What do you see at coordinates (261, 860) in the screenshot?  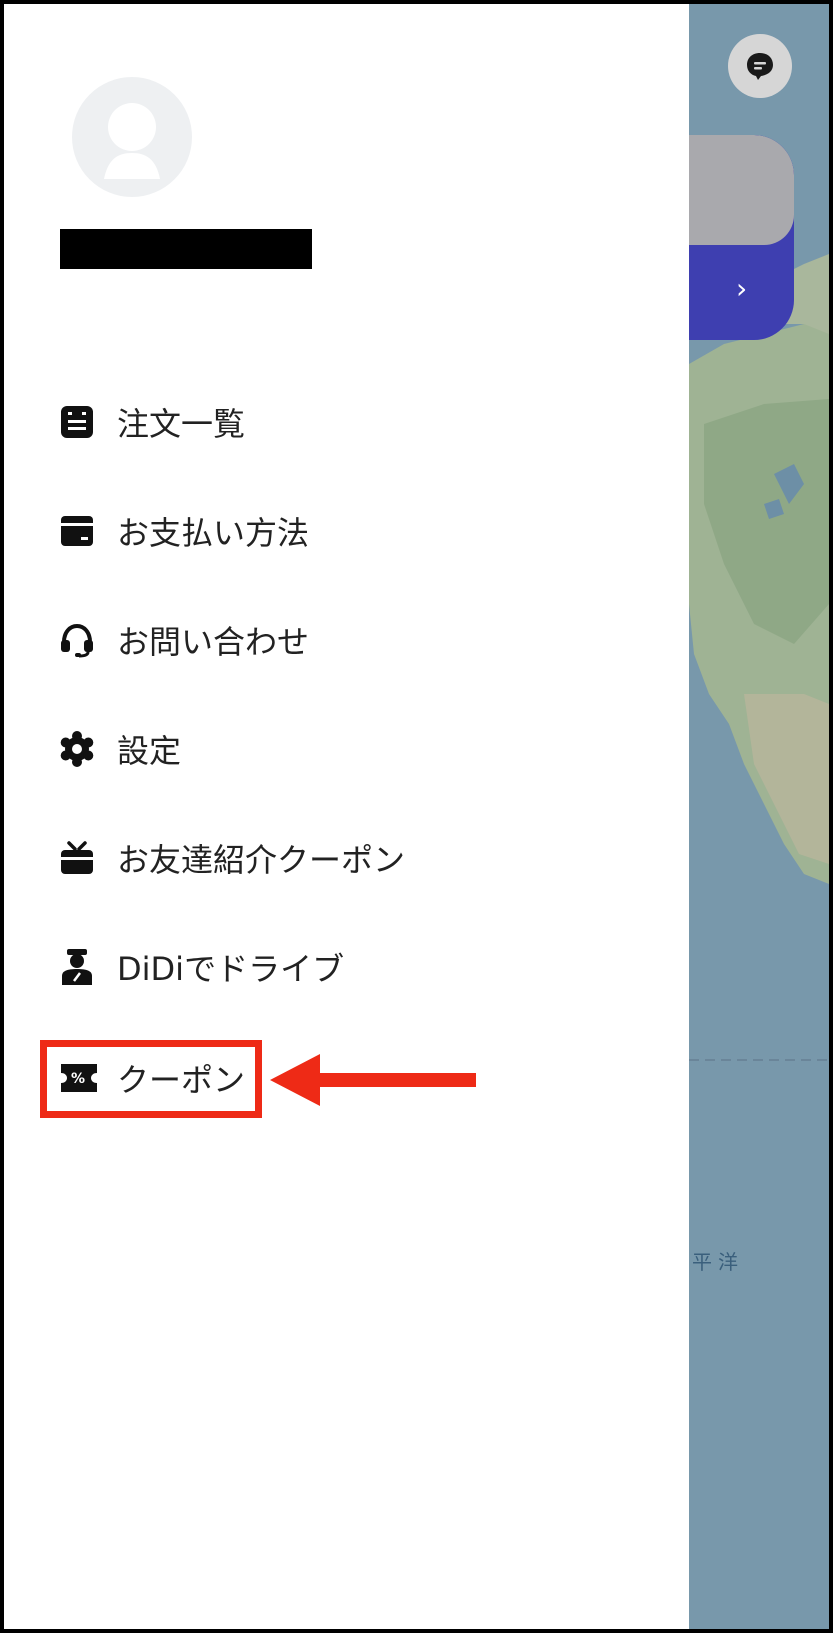 I see `menu-label-referral: お友達紹介クーポン` at bounding box center [261, 860].